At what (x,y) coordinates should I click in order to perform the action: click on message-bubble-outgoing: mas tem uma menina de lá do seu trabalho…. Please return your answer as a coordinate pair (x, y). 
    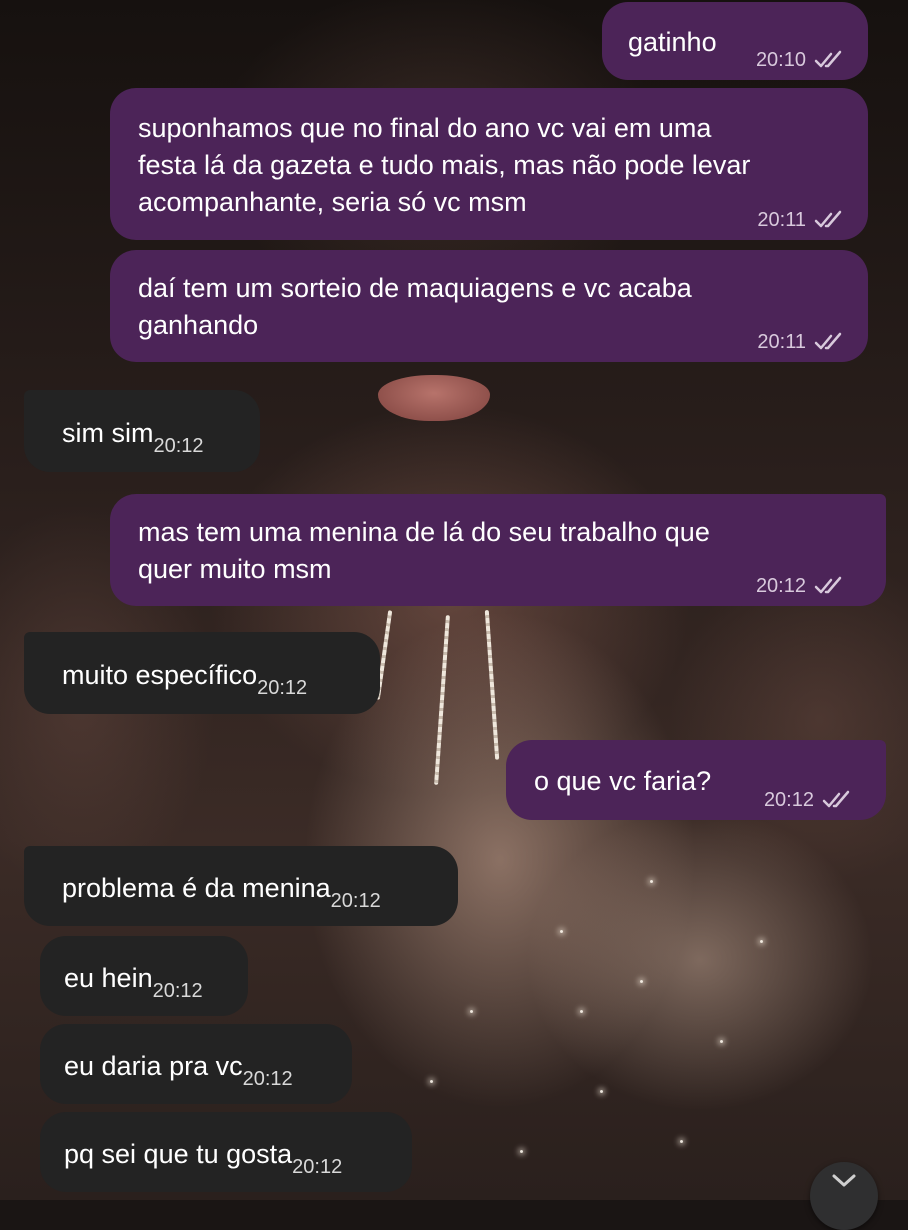
    Looking at the image, I should click on (498, 550).